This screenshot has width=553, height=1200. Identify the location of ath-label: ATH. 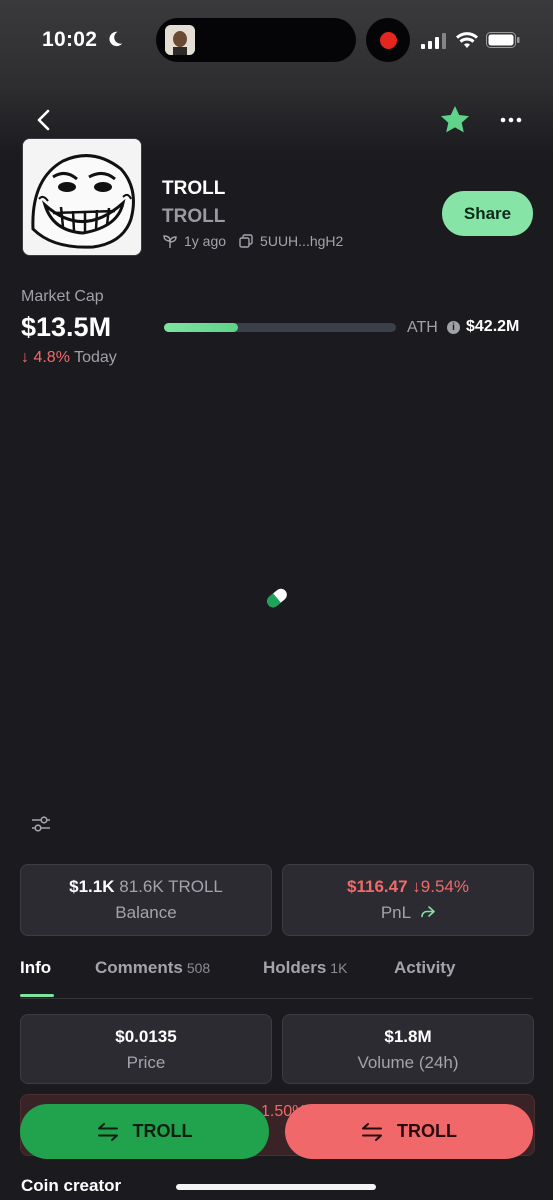
(422, 327).